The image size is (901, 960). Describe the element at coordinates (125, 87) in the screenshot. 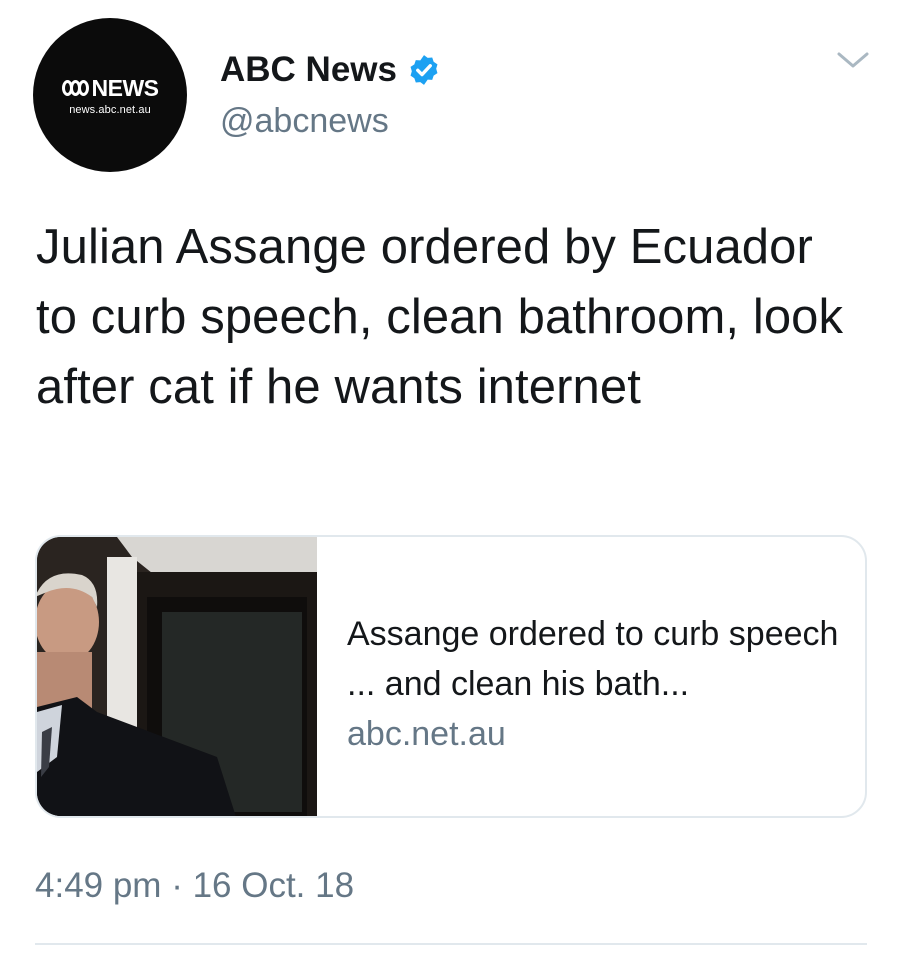

I see `logo-text: NEWS` at that location.